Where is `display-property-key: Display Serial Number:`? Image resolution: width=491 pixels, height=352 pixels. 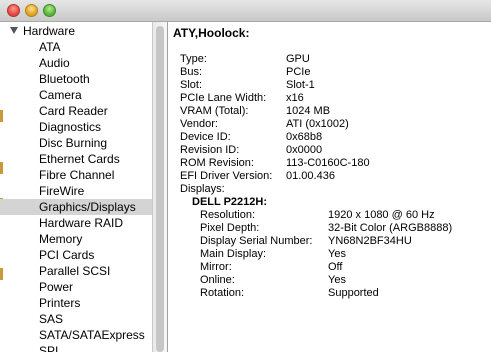 display-property-key: Display Serial Number: is located at coordinates (256, 241).